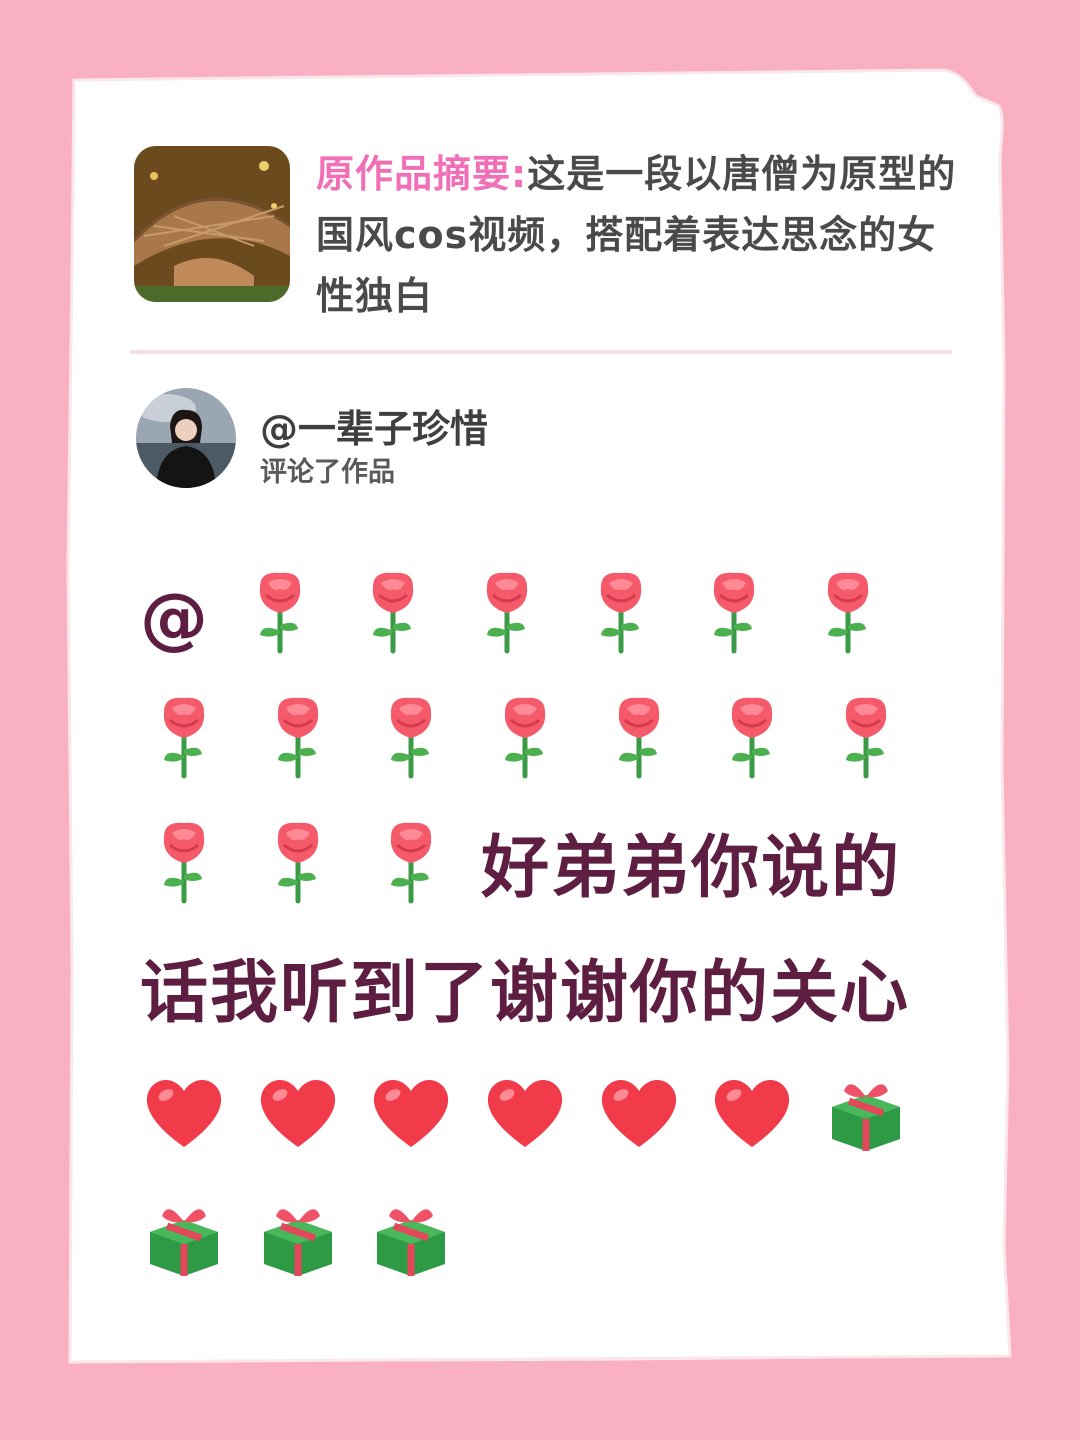 The height and width of the screenshot is (1440, 1080). What do you see at coordinates (175, 618) in the screenshot?
I see `mention-symbol: @` at bounding box center [175, 618].